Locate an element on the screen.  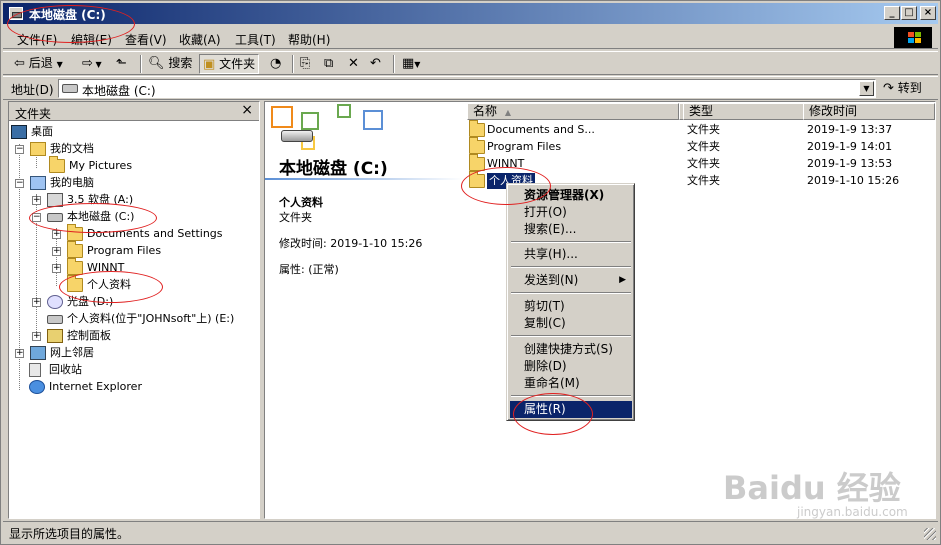
history-icon: ◔ is located at coordinates (276, 63).